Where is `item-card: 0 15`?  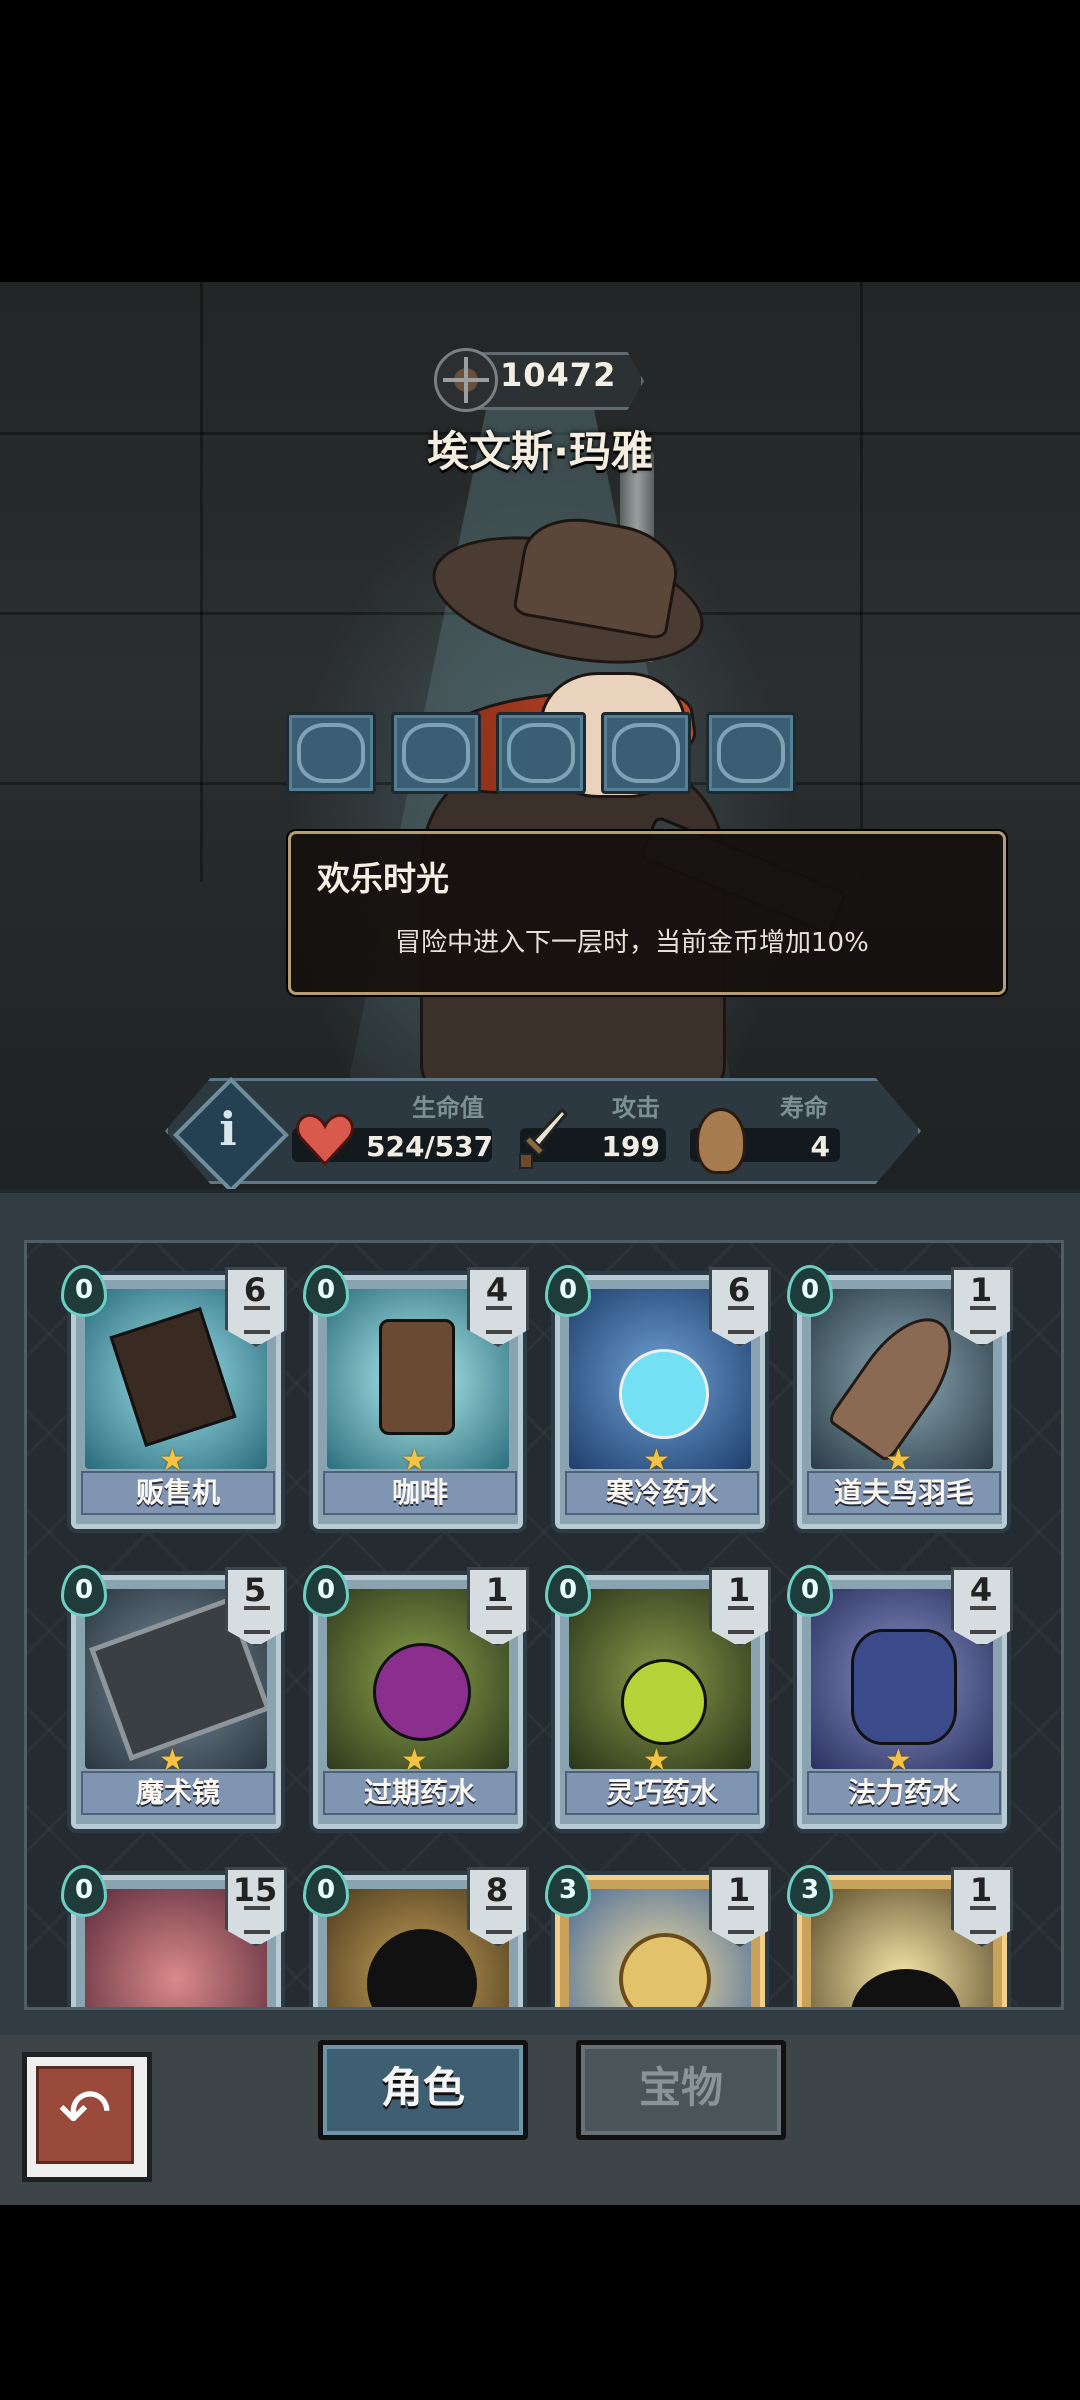 item-card: 0 15 is located at coordinates (174, 1936).